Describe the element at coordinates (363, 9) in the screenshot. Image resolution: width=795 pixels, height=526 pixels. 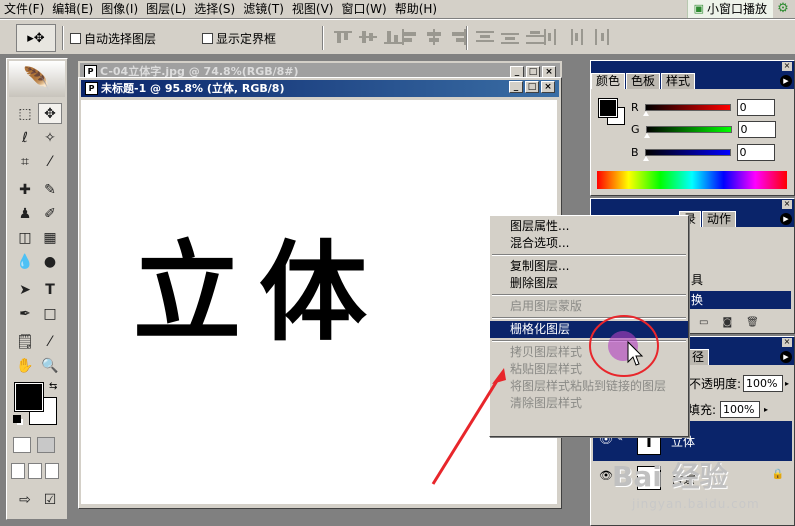
I see `menu-window: 窗口(W)` at that location.